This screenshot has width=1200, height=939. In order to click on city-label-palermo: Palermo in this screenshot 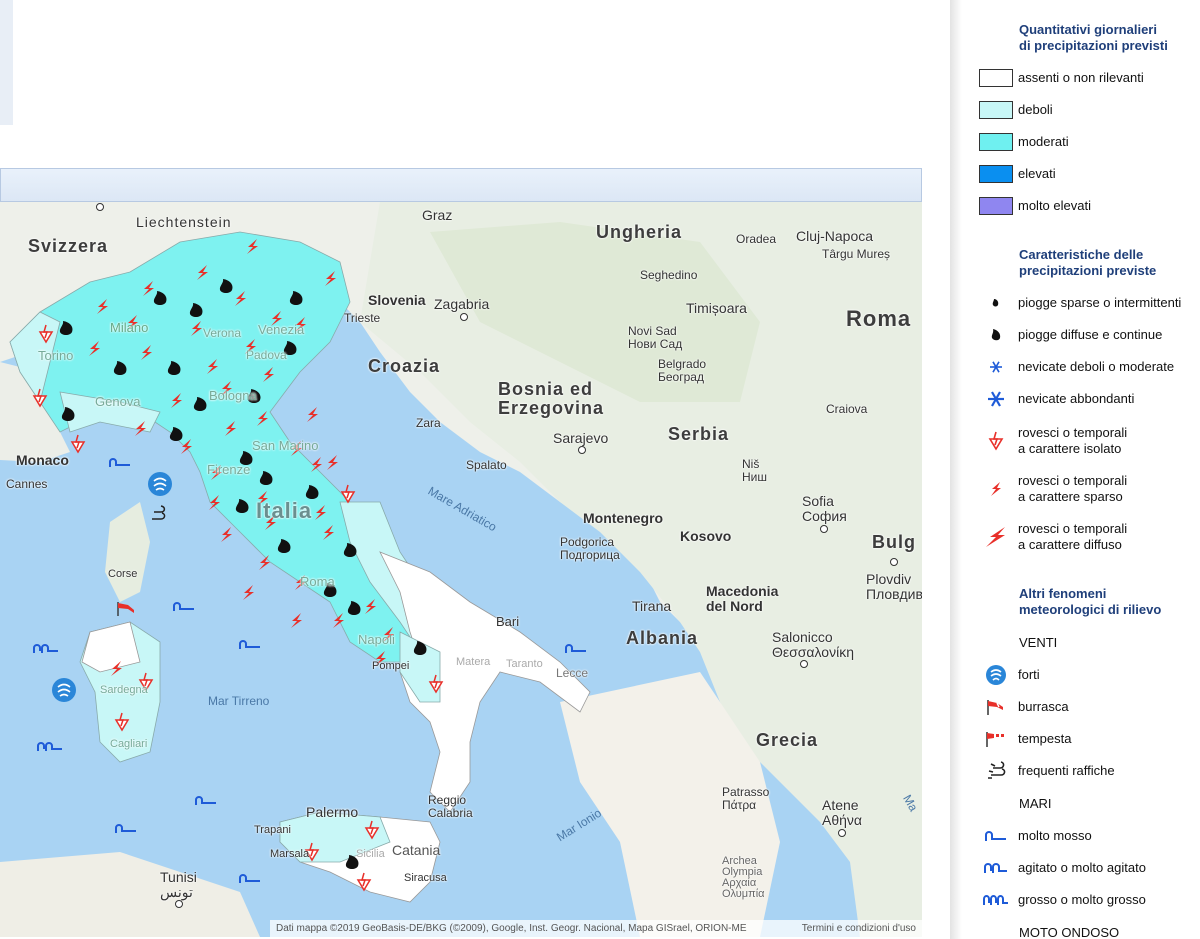, I will do `click(332, 812)`.